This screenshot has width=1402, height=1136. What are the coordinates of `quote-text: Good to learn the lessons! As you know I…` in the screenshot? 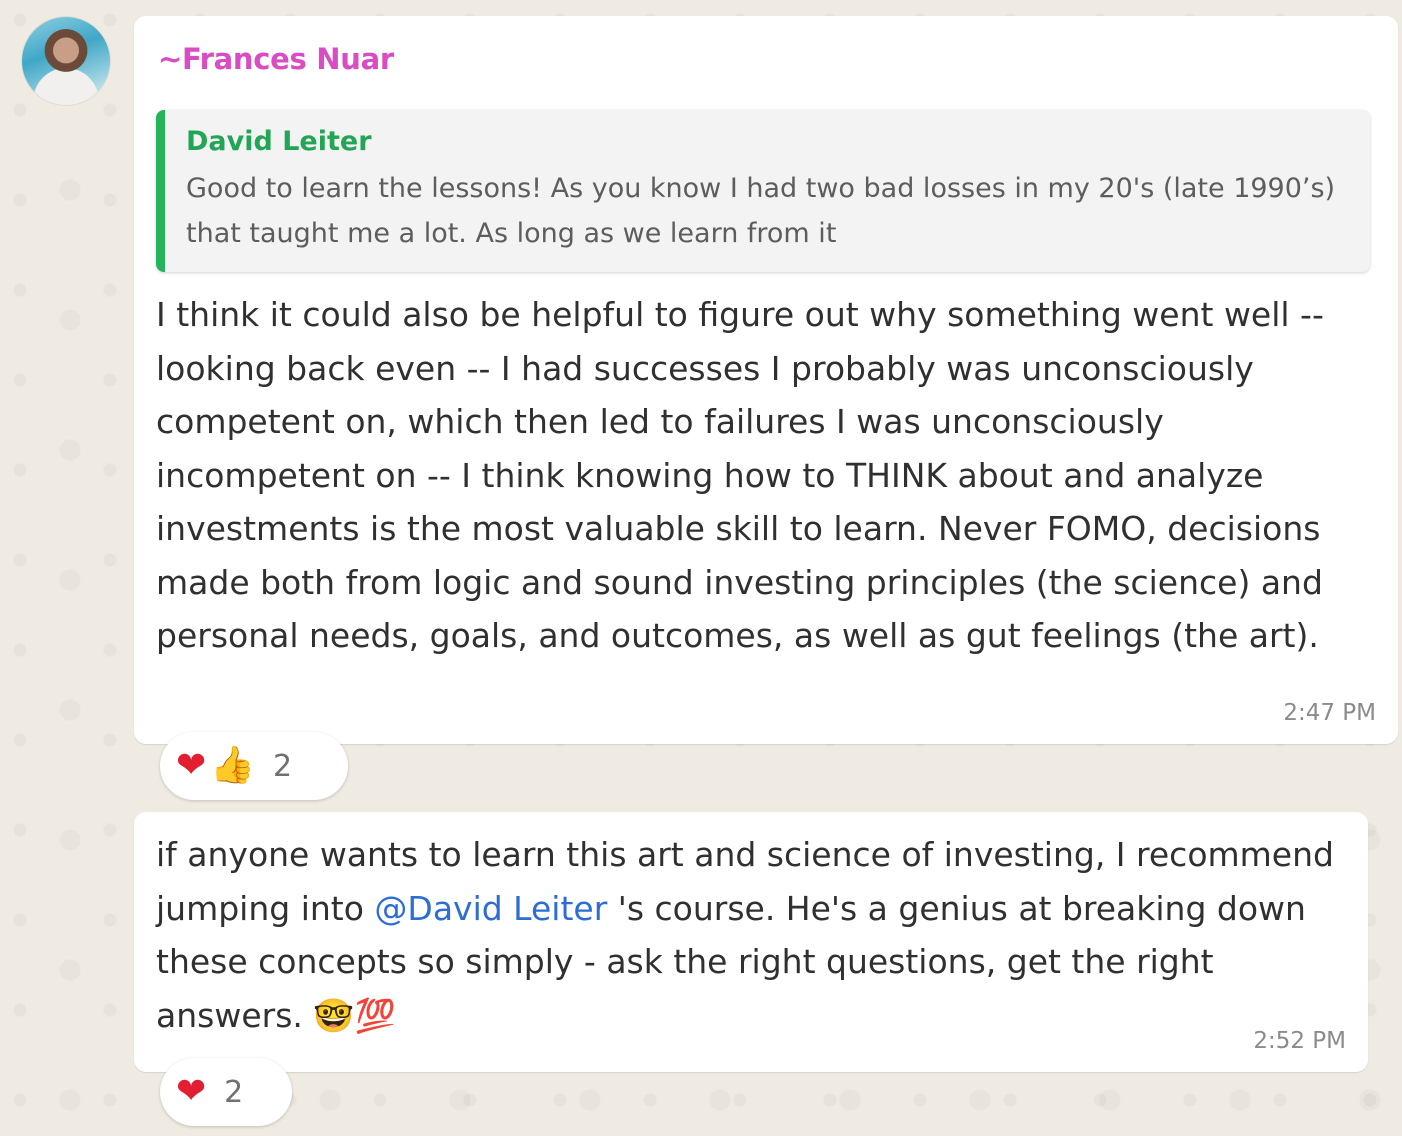 It's located at (761, 211).